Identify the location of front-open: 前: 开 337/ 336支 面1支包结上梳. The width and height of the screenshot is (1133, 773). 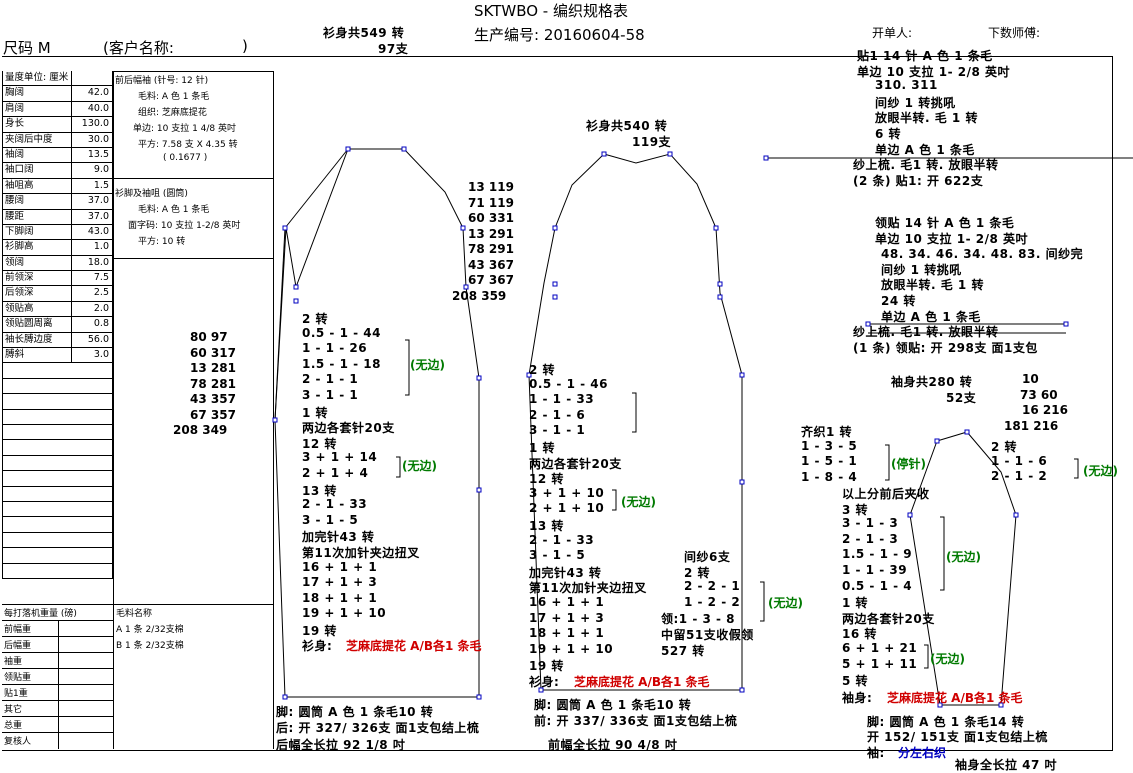
(636, 721).